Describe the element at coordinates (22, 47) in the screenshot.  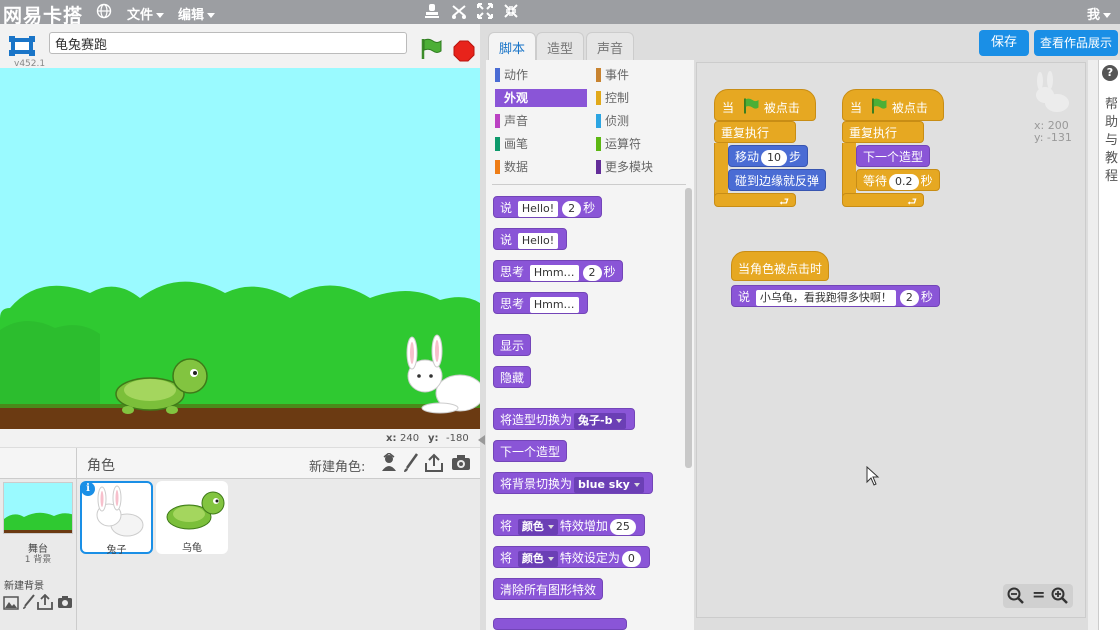
I see `presentation-mode-icon` at that location.